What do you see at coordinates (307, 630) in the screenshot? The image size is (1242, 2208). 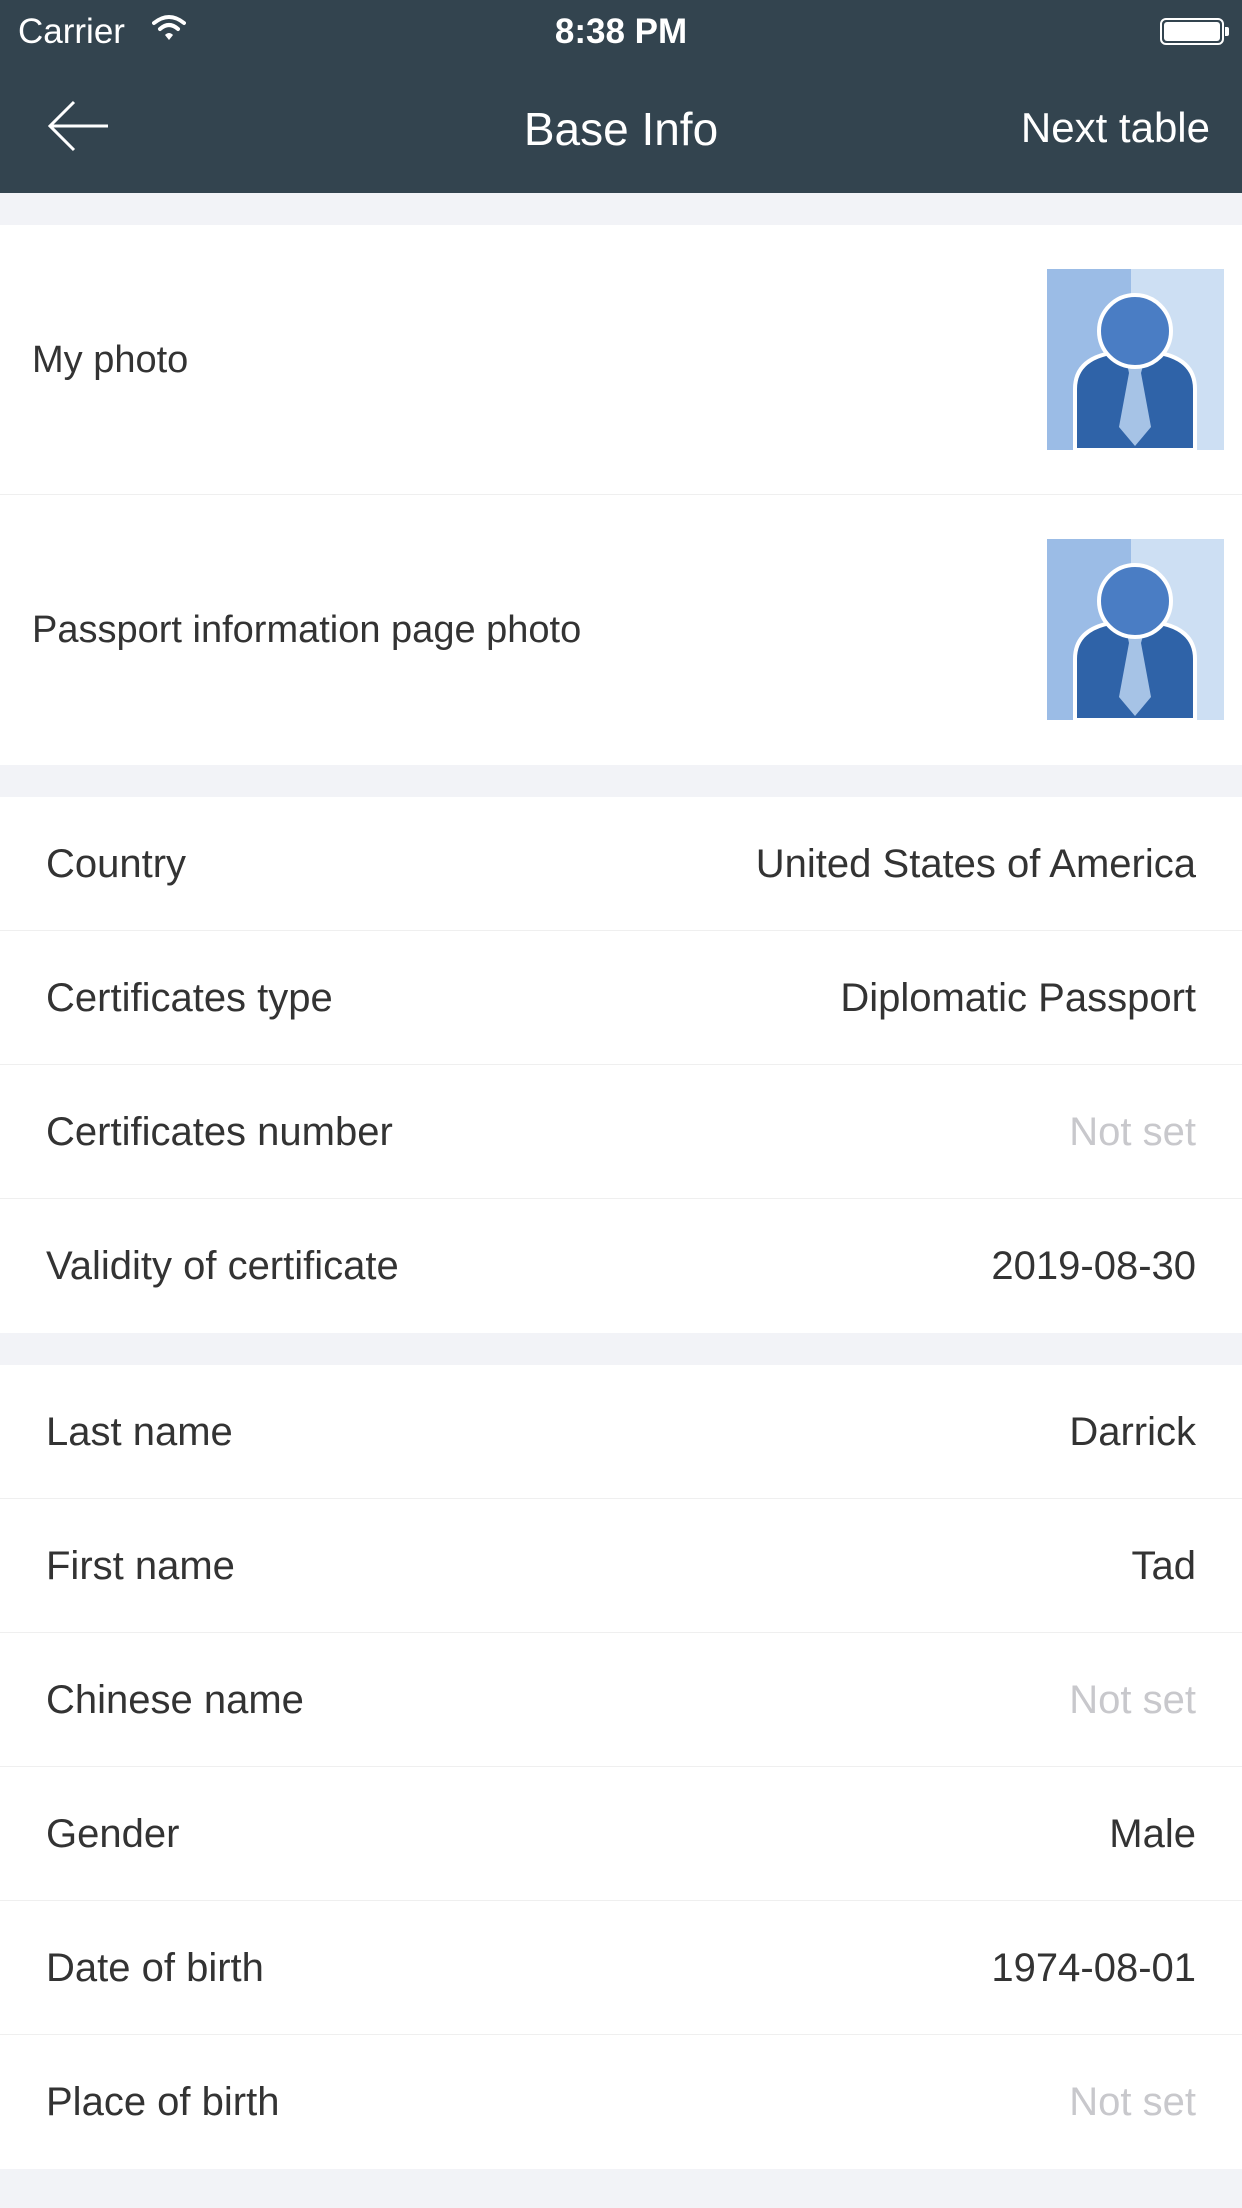 I see `passport-photo-label: Passport information page photo` at bounding box center [307, 630].